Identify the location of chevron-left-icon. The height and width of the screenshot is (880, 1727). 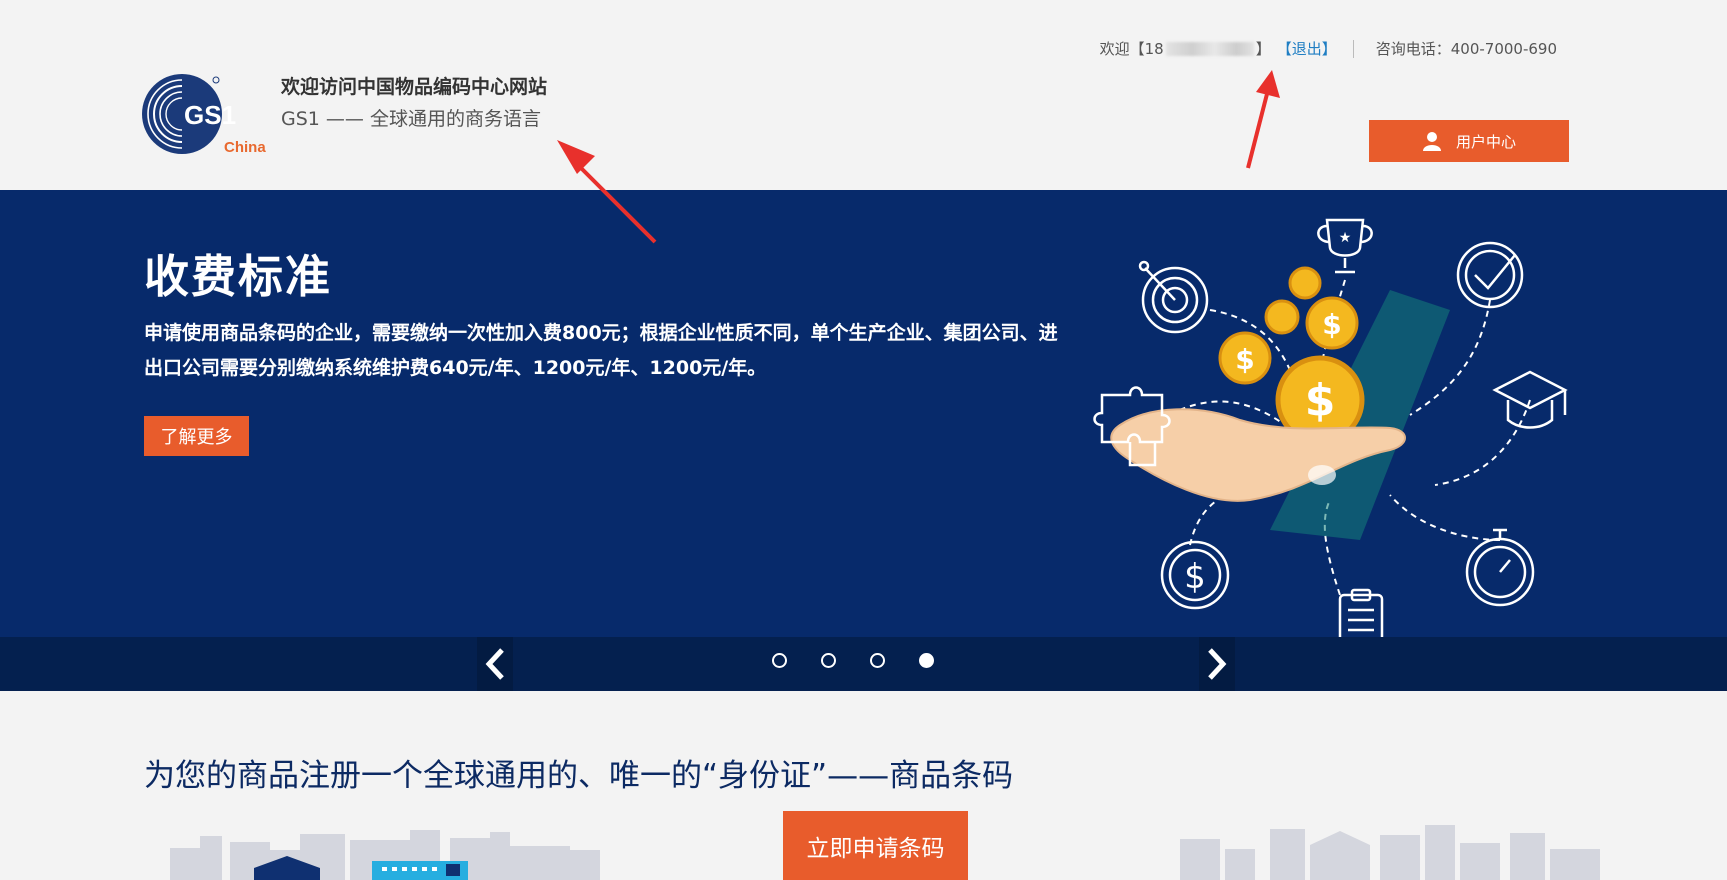
(494, 664).